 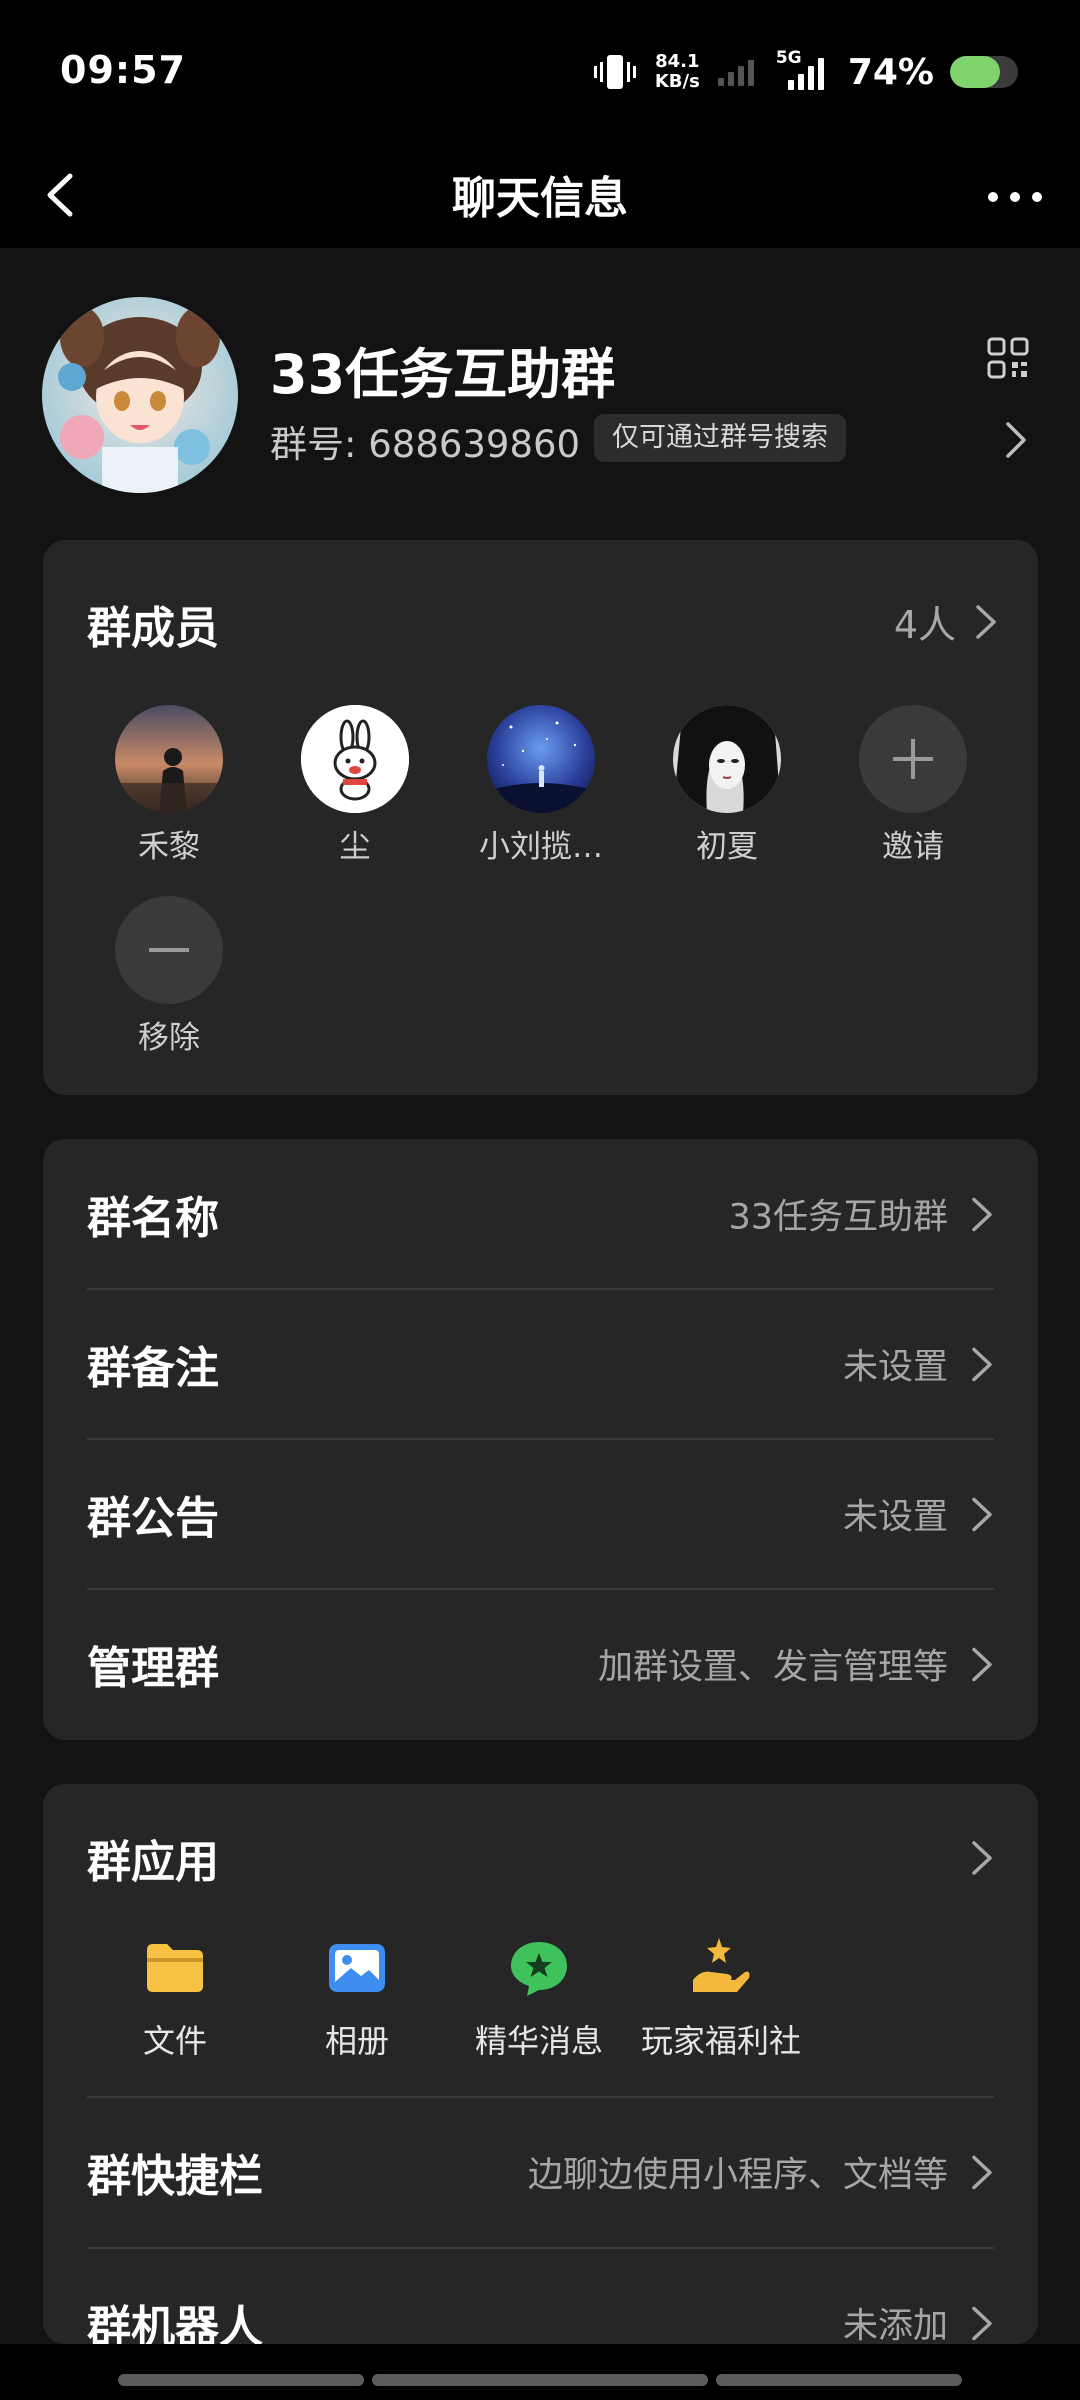 I want to click on setting-value-wrap: 加群设置、发言管理等, so click(x=796, y=1664).